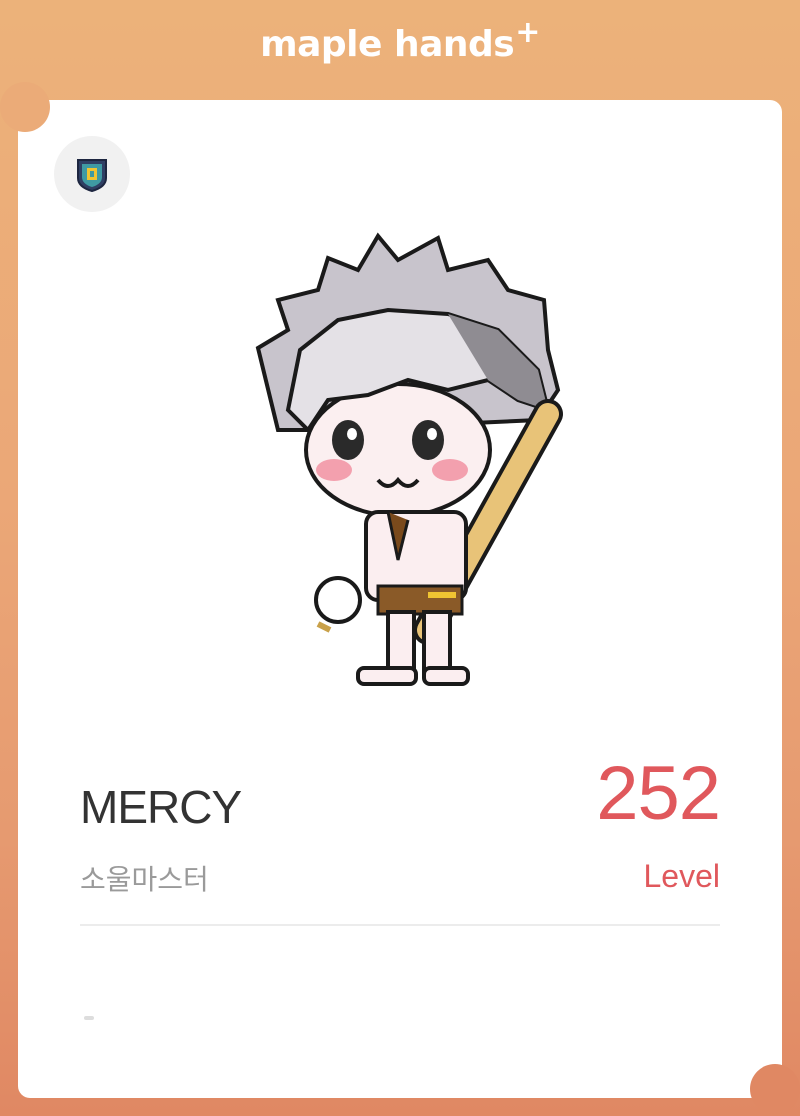 This screenshot has height=1116, width=800. What do you see at coordinates (682, 876) in the screenshot?
I see `level-label: Level` at bounding box center [682, 876].